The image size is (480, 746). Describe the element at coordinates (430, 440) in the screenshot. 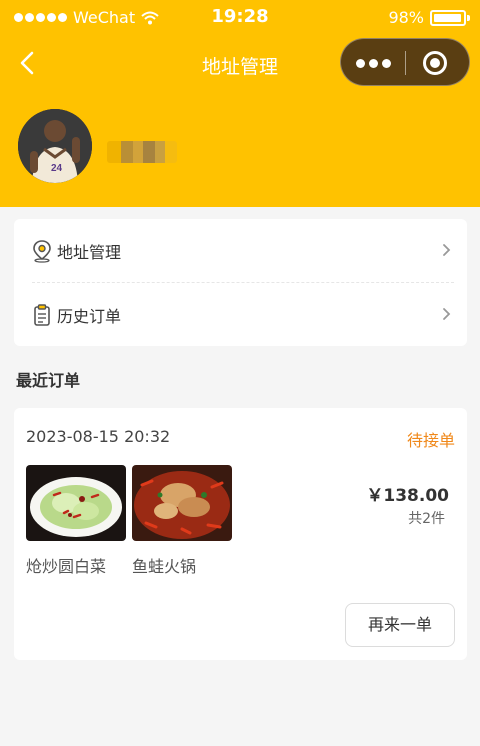

I see `order-status: 待接单` at that location.